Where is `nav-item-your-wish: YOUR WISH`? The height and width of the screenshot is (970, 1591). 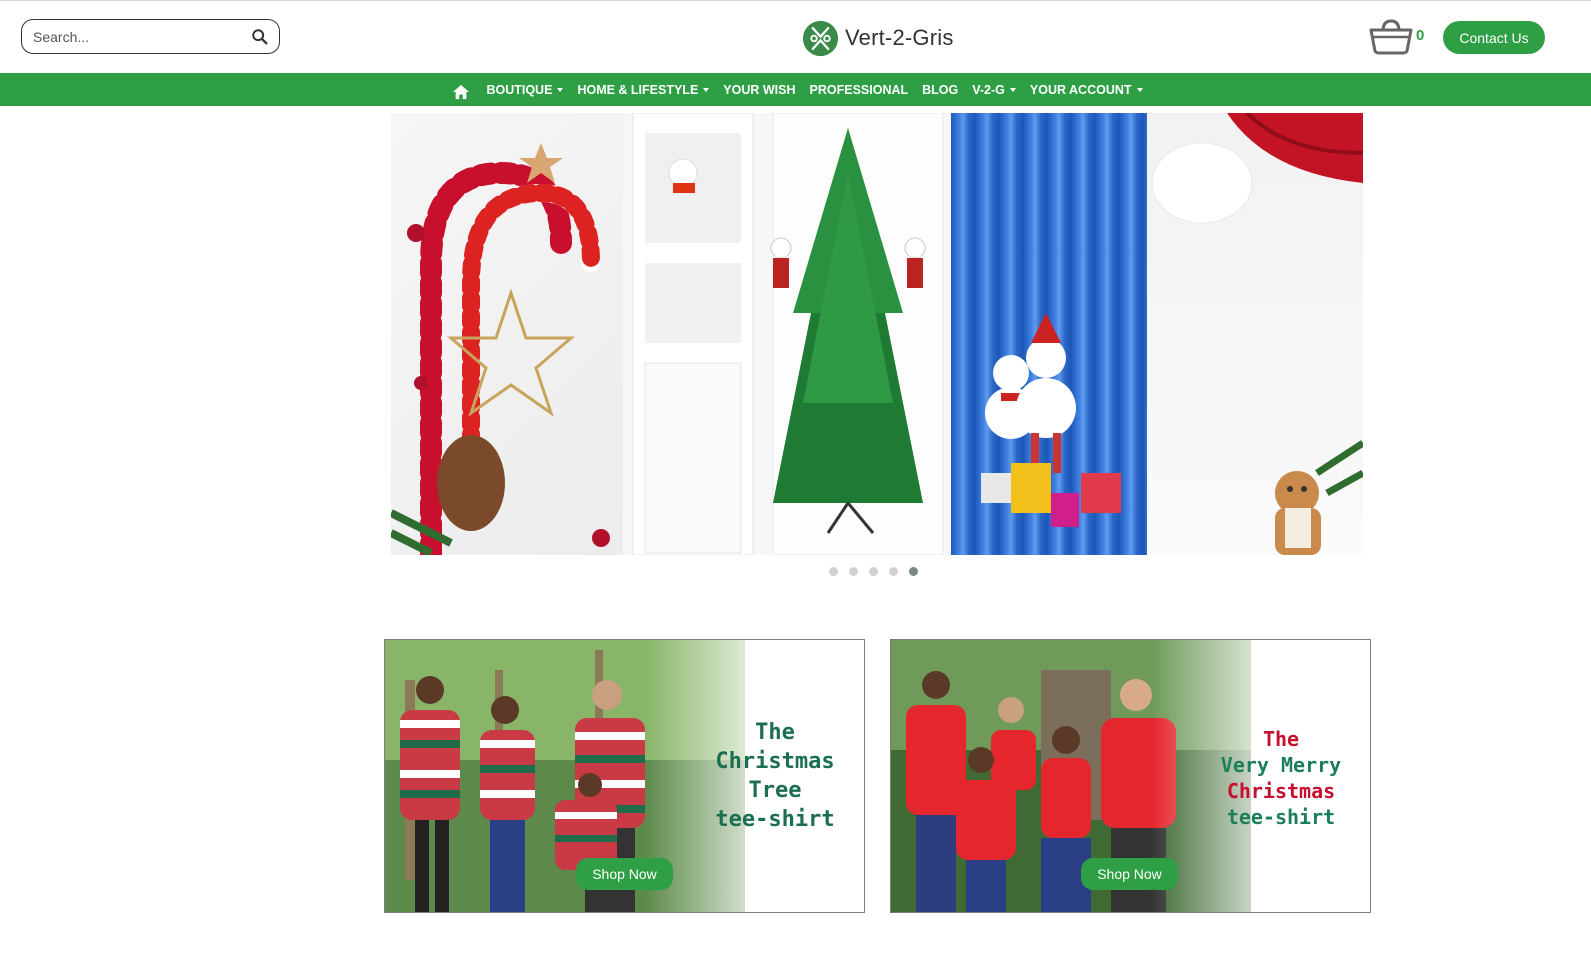 nav-item-your-wish: YOUR WISH is located at coordinates (759, 89).